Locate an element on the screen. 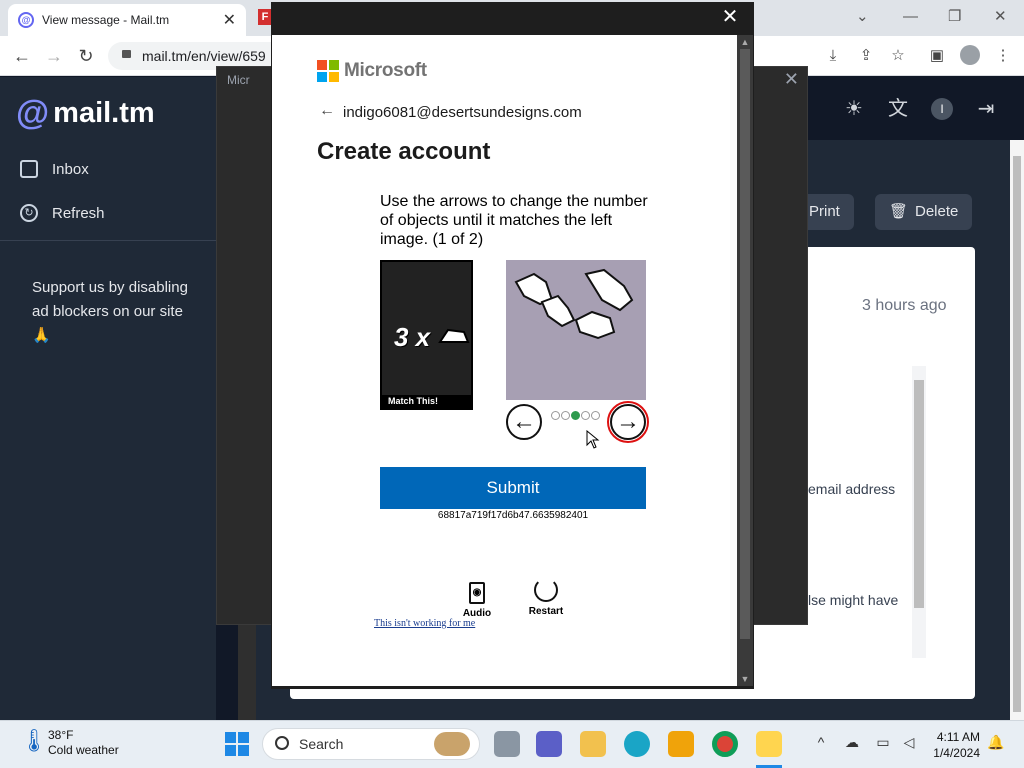  delete-label: Delete is located at coordinates (937, 211).